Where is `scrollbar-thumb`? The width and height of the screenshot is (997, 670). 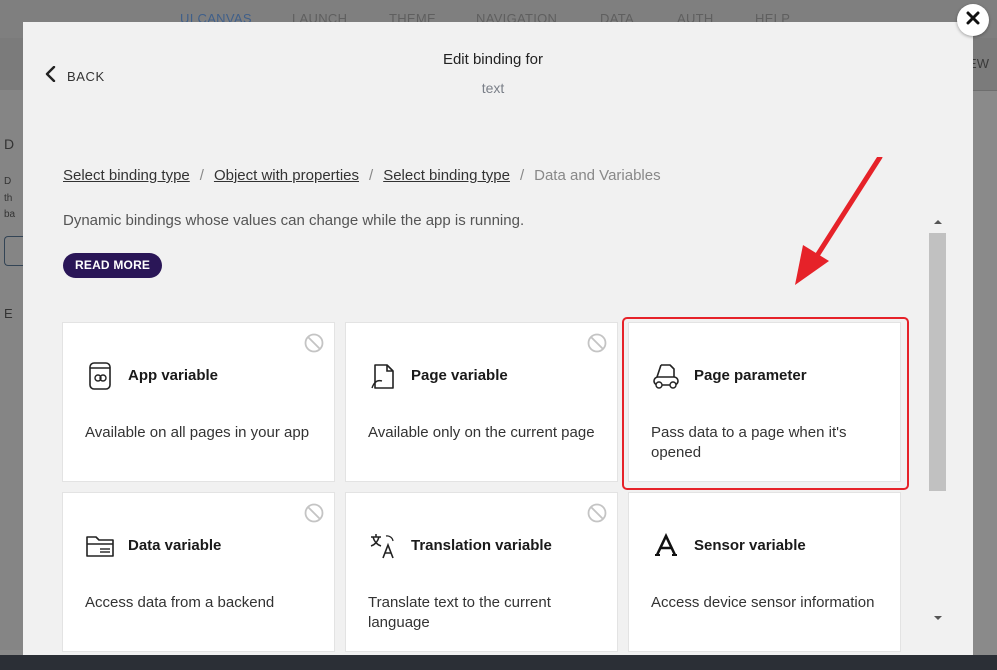
scrollbar-thumb is located at coordinates (937, 362).